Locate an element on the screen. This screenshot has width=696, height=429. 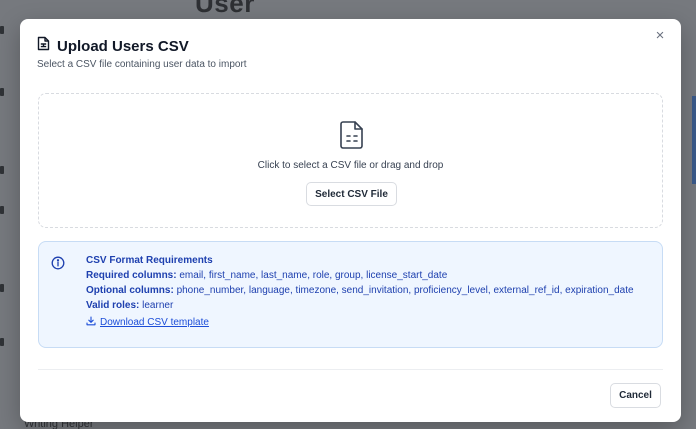
optional-columns-label: Optional columns: is located at coordinates (130, 290).